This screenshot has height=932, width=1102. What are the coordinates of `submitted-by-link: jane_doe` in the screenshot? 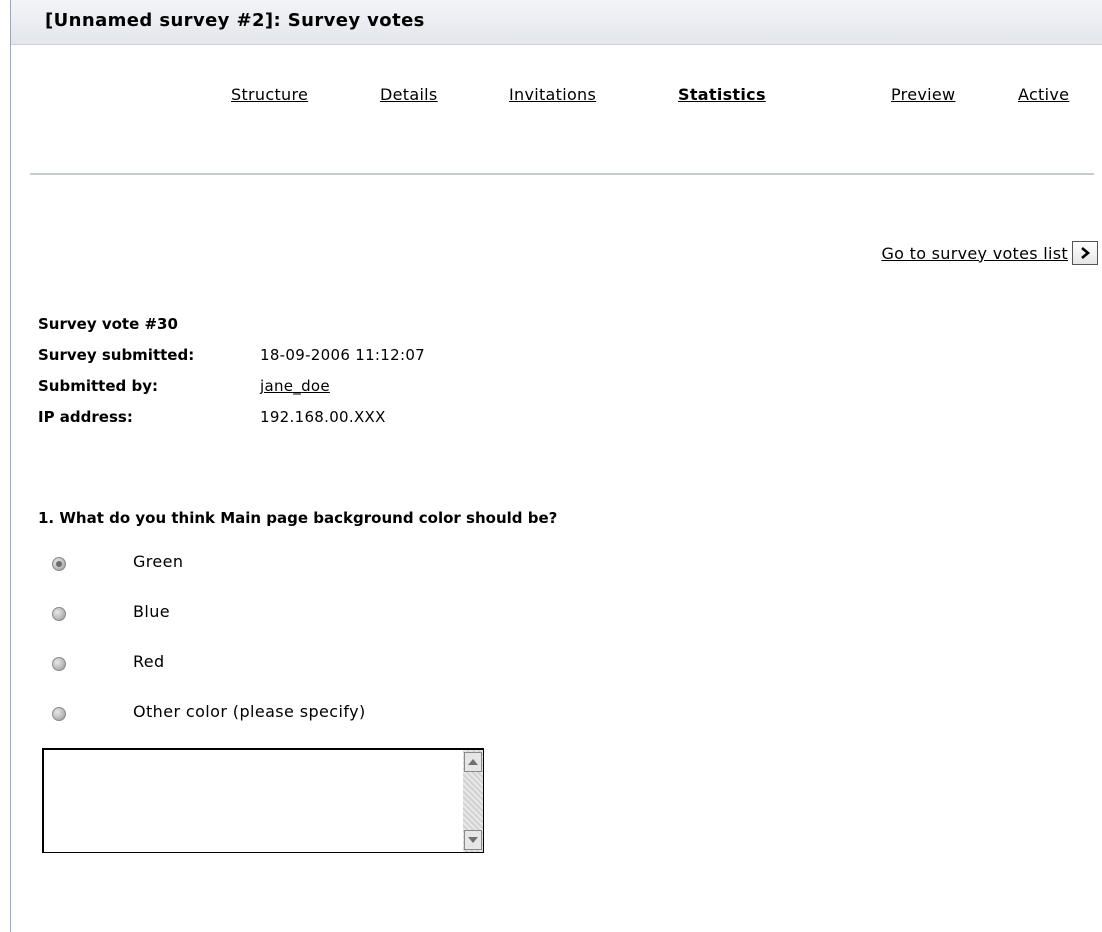 It's located at (295, 386).